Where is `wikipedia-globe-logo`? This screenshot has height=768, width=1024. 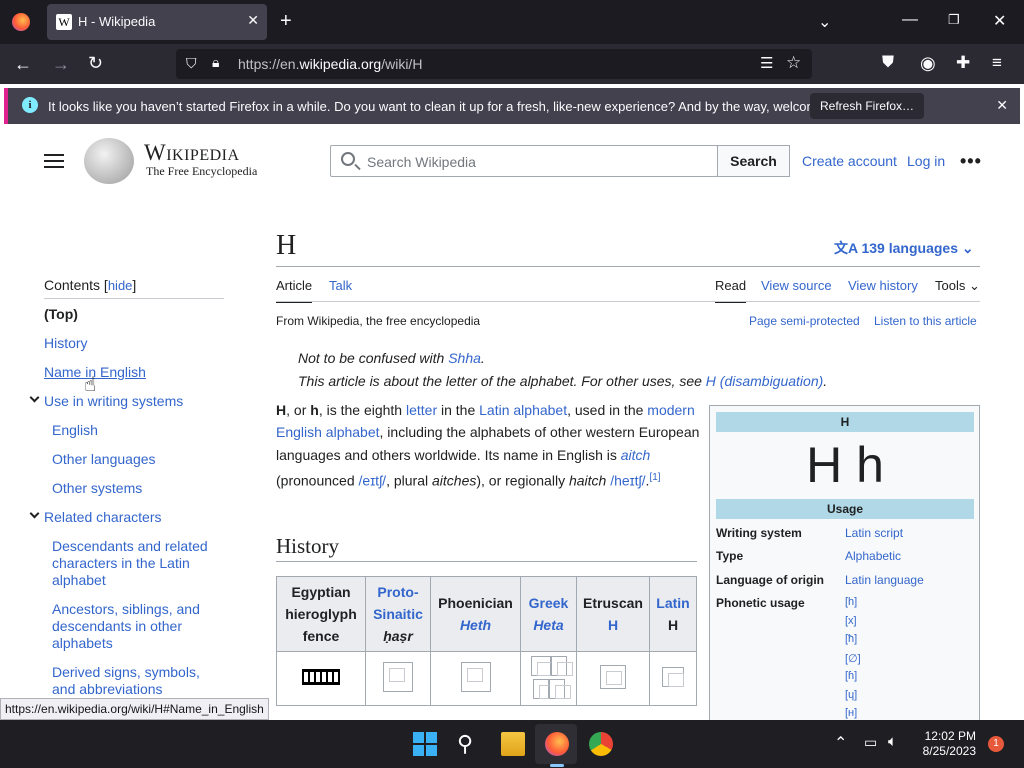 wikipedia-globe-logo is located at coordinates (109, 161).